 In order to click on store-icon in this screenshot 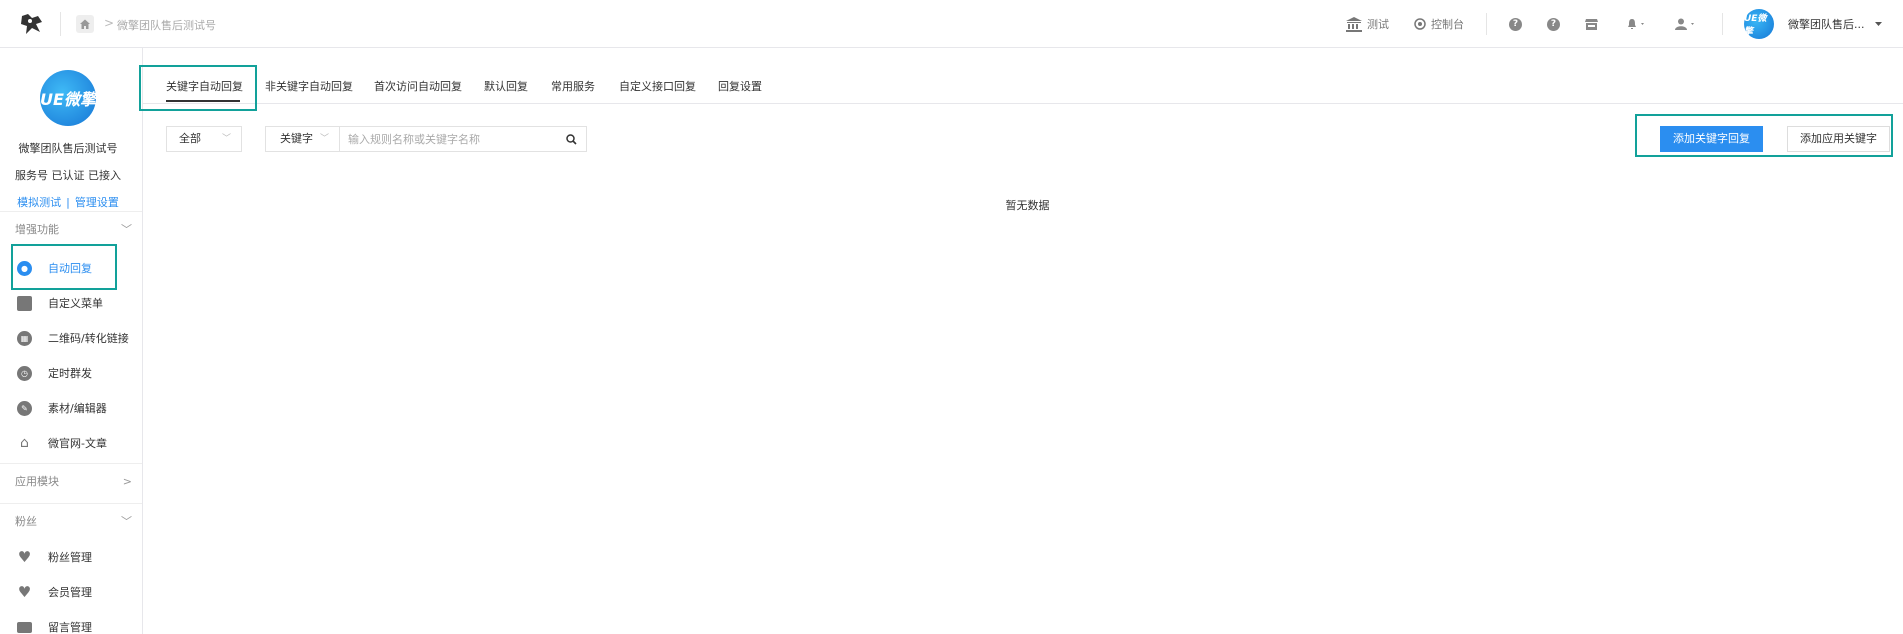, I will do `click(1591, 24)`.